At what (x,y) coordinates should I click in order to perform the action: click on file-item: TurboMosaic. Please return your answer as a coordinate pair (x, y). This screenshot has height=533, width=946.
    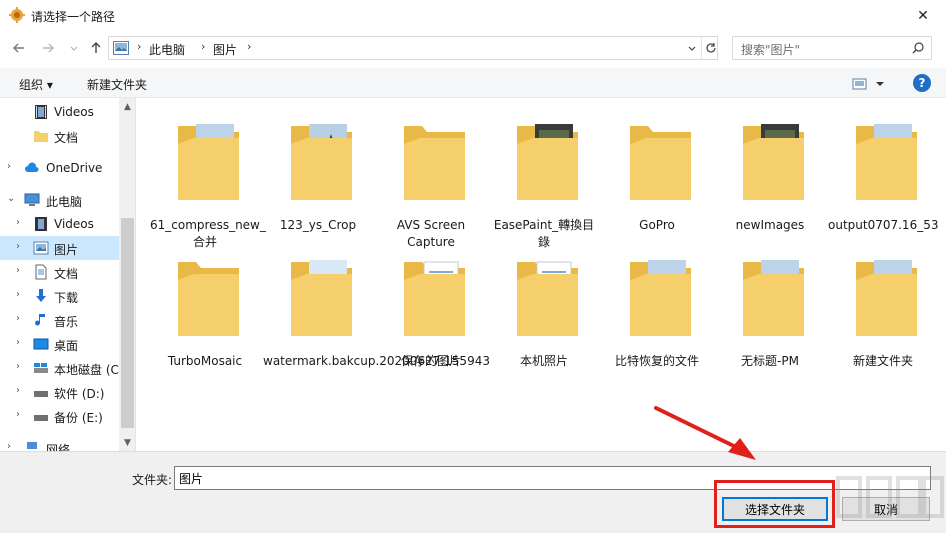
    Looking at the image, I should click on (205, 311).